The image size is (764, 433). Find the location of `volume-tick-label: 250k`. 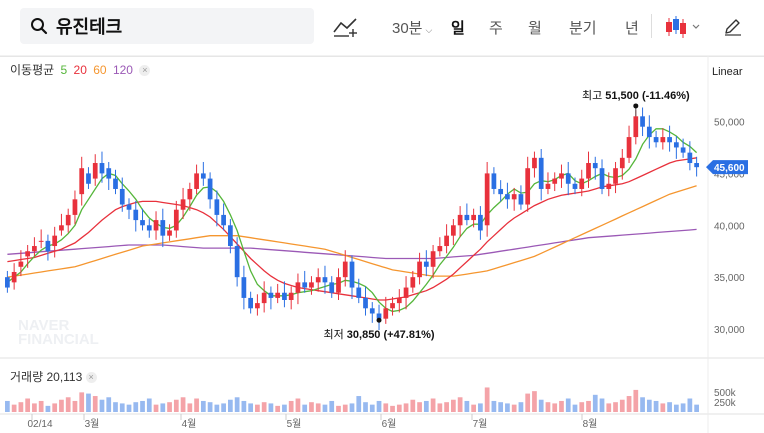

volume-tick-label: 250k is located at coordinates (725, 403).